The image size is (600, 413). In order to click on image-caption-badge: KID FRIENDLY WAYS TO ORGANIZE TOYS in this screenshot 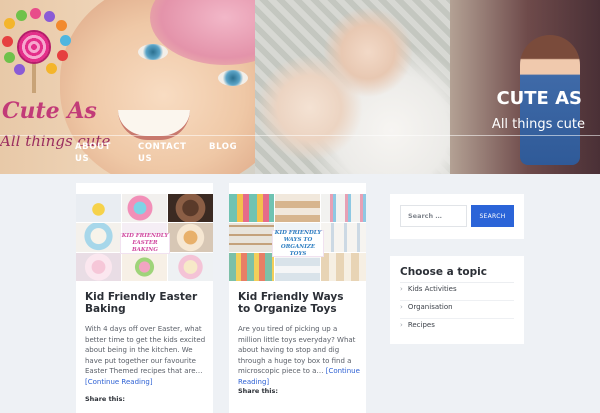, I will do `click(298, 243)`.